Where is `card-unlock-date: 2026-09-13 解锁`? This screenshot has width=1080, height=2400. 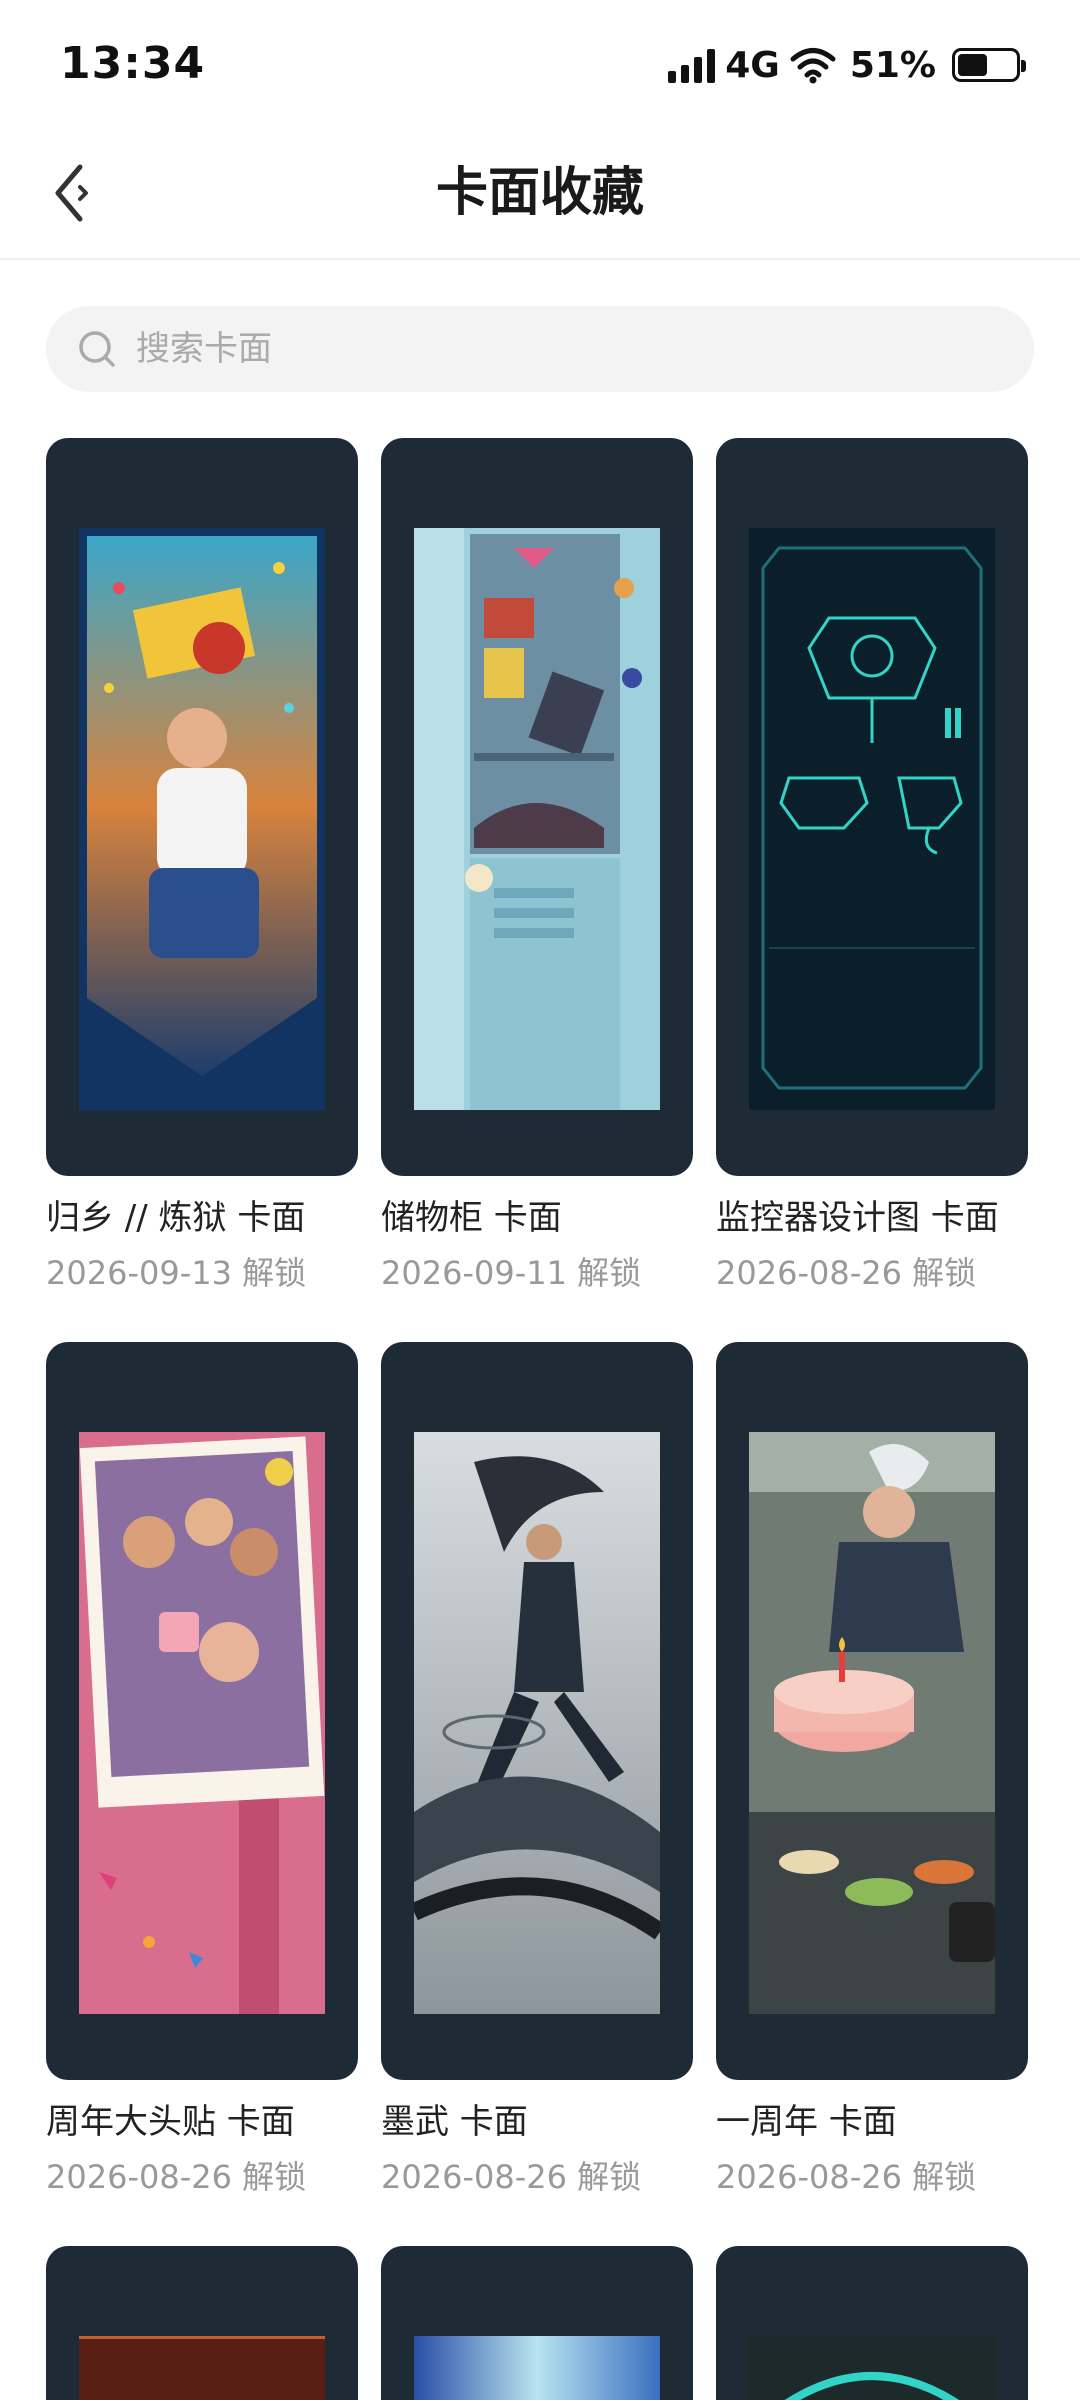
card-unlock-date: 2026-09-13 解锁 is located at coordinates (176, 1273).